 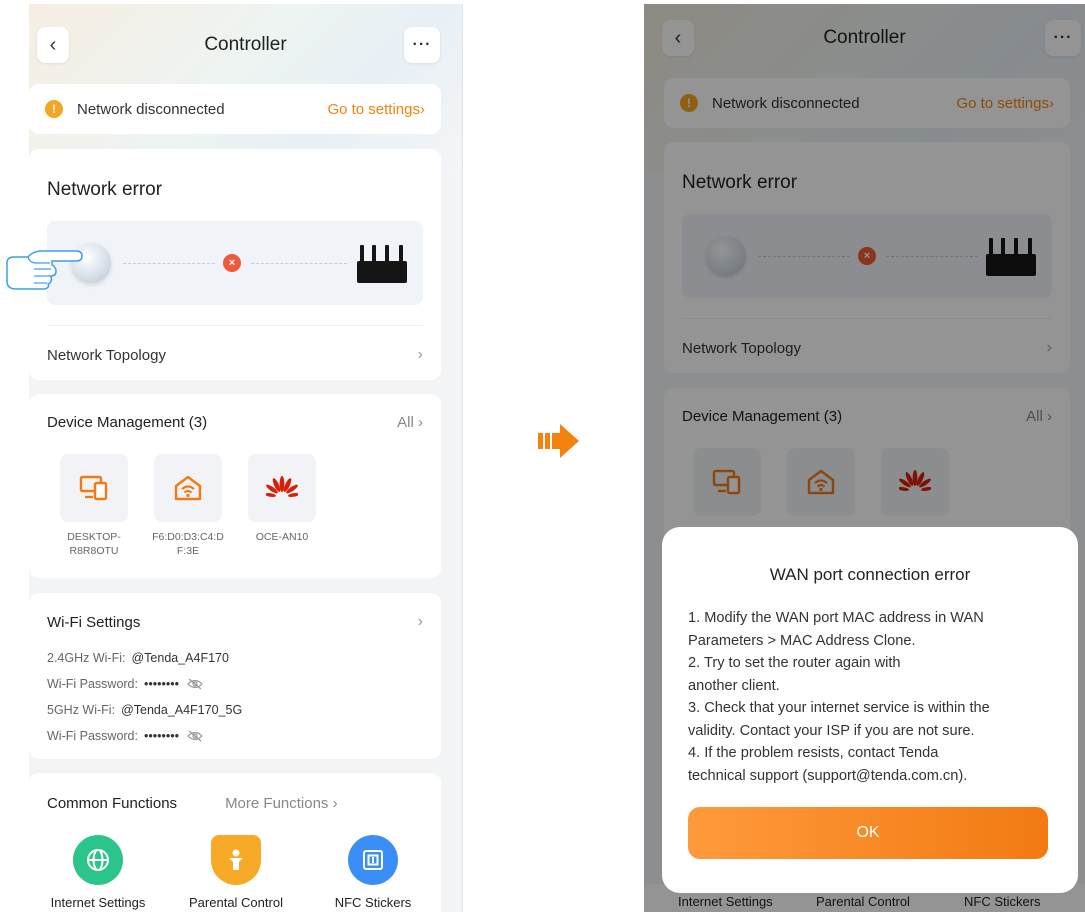 I want to click on more-functions-link: More Functions ›, so click(x=281, y=803).